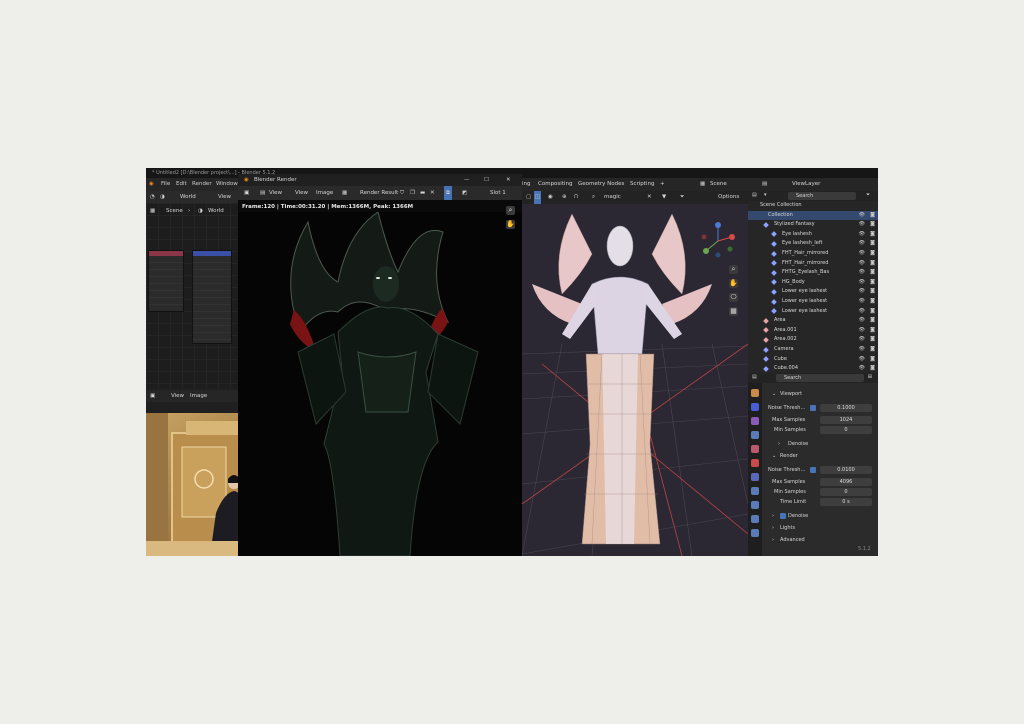 The height and width of the screenshot is (724, 1024). I want to click on render-view-icon: ▤, so click(262, 193).